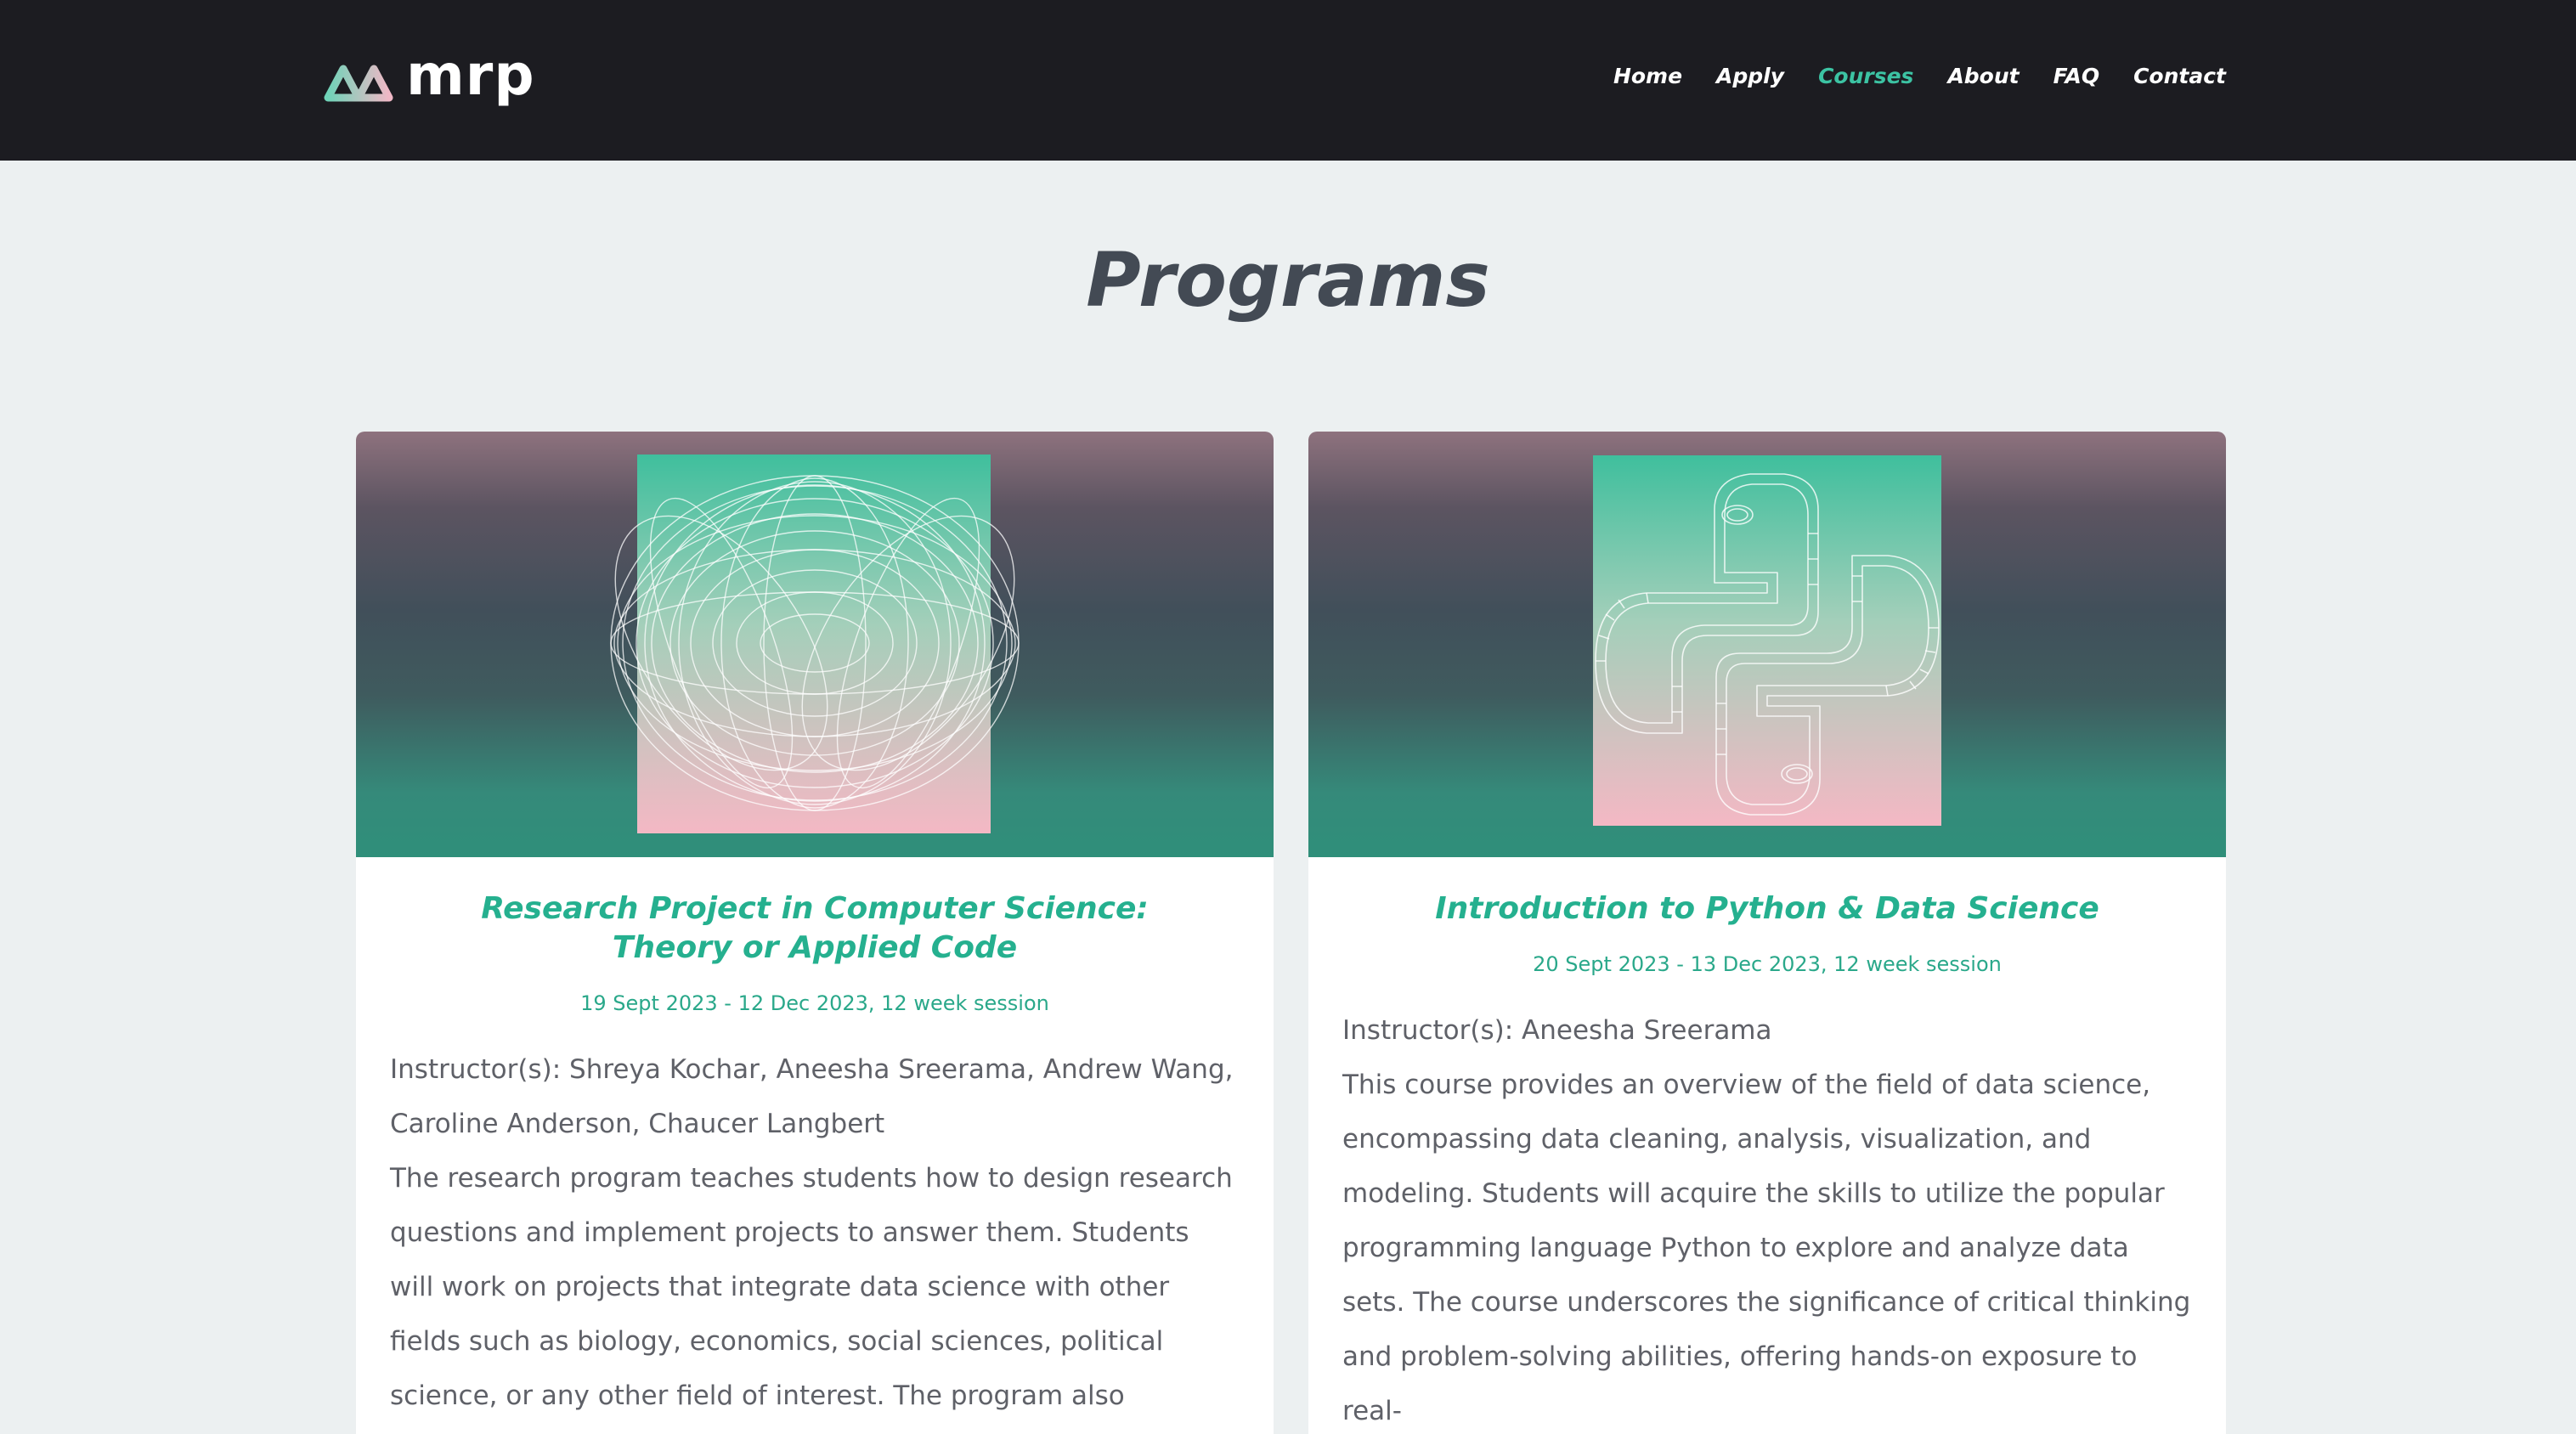  I want to click on nav-home: Home, so click(1647, 76).